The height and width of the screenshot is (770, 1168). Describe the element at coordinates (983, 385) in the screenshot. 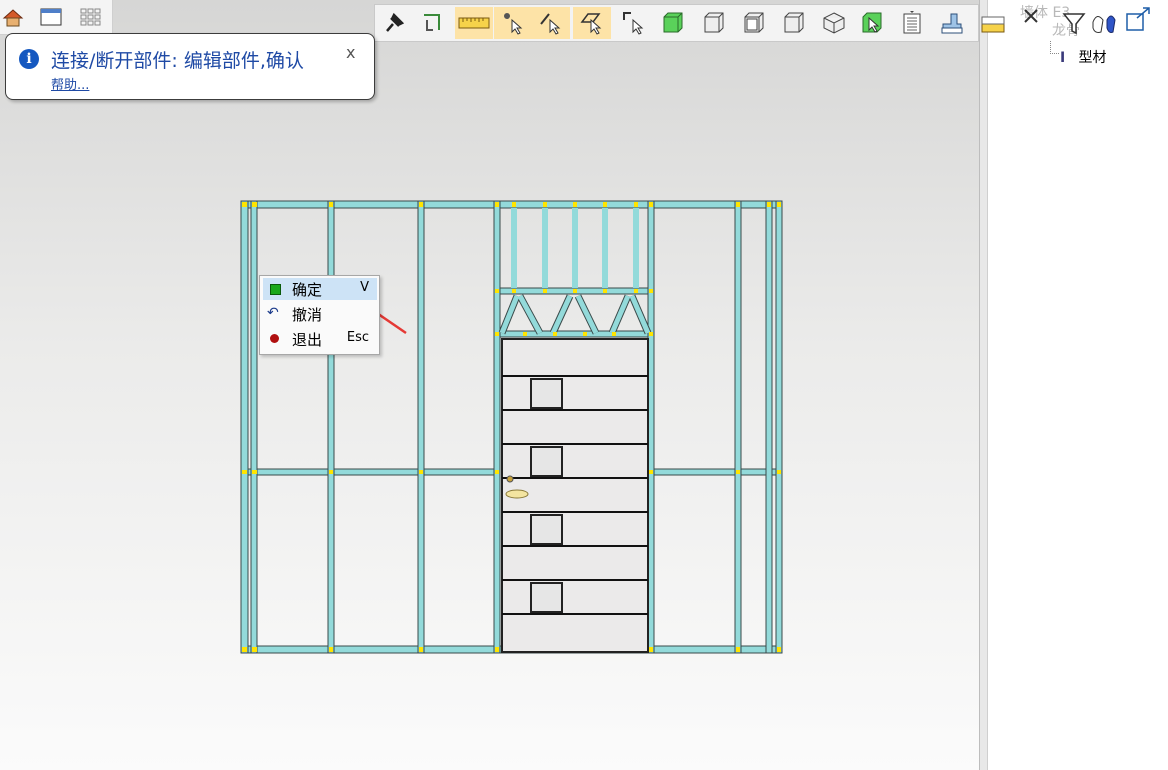

I see `panel-splitter` at that location.